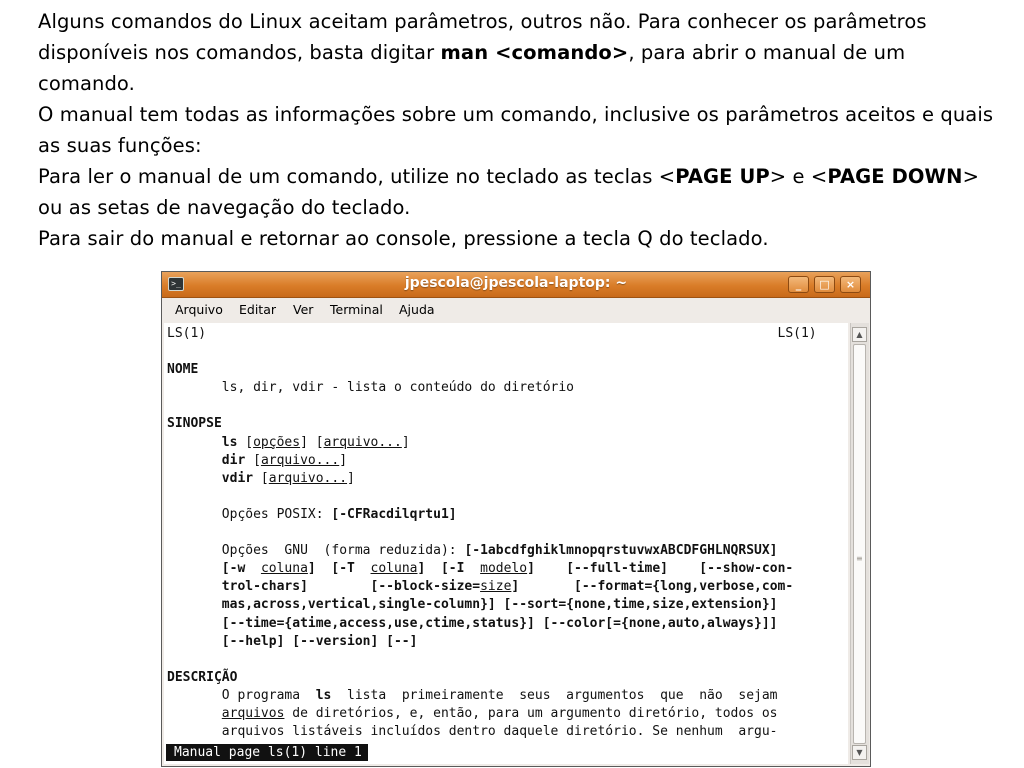 The width and height of the screenshot is (1024, 768). I want to click on intro-p3-sep: > e <, so click(798, 176).